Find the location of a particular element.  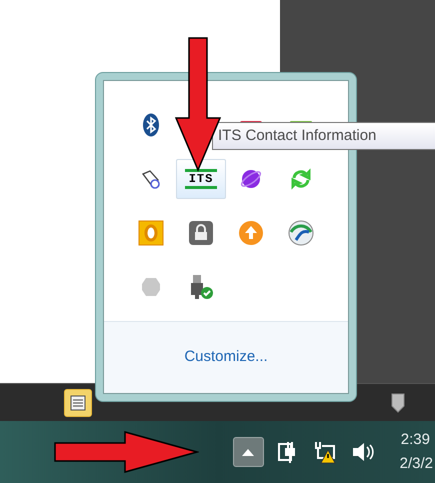

tray-icon-button: ITS is located at coordinates (201, 179).